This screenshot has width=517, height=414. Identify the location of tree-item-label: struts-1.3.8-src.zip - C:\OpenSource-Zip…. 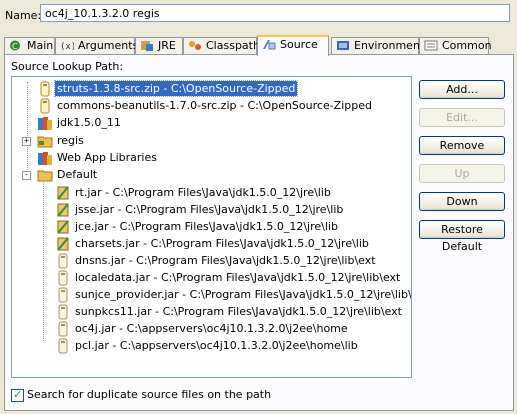
(176, 88).